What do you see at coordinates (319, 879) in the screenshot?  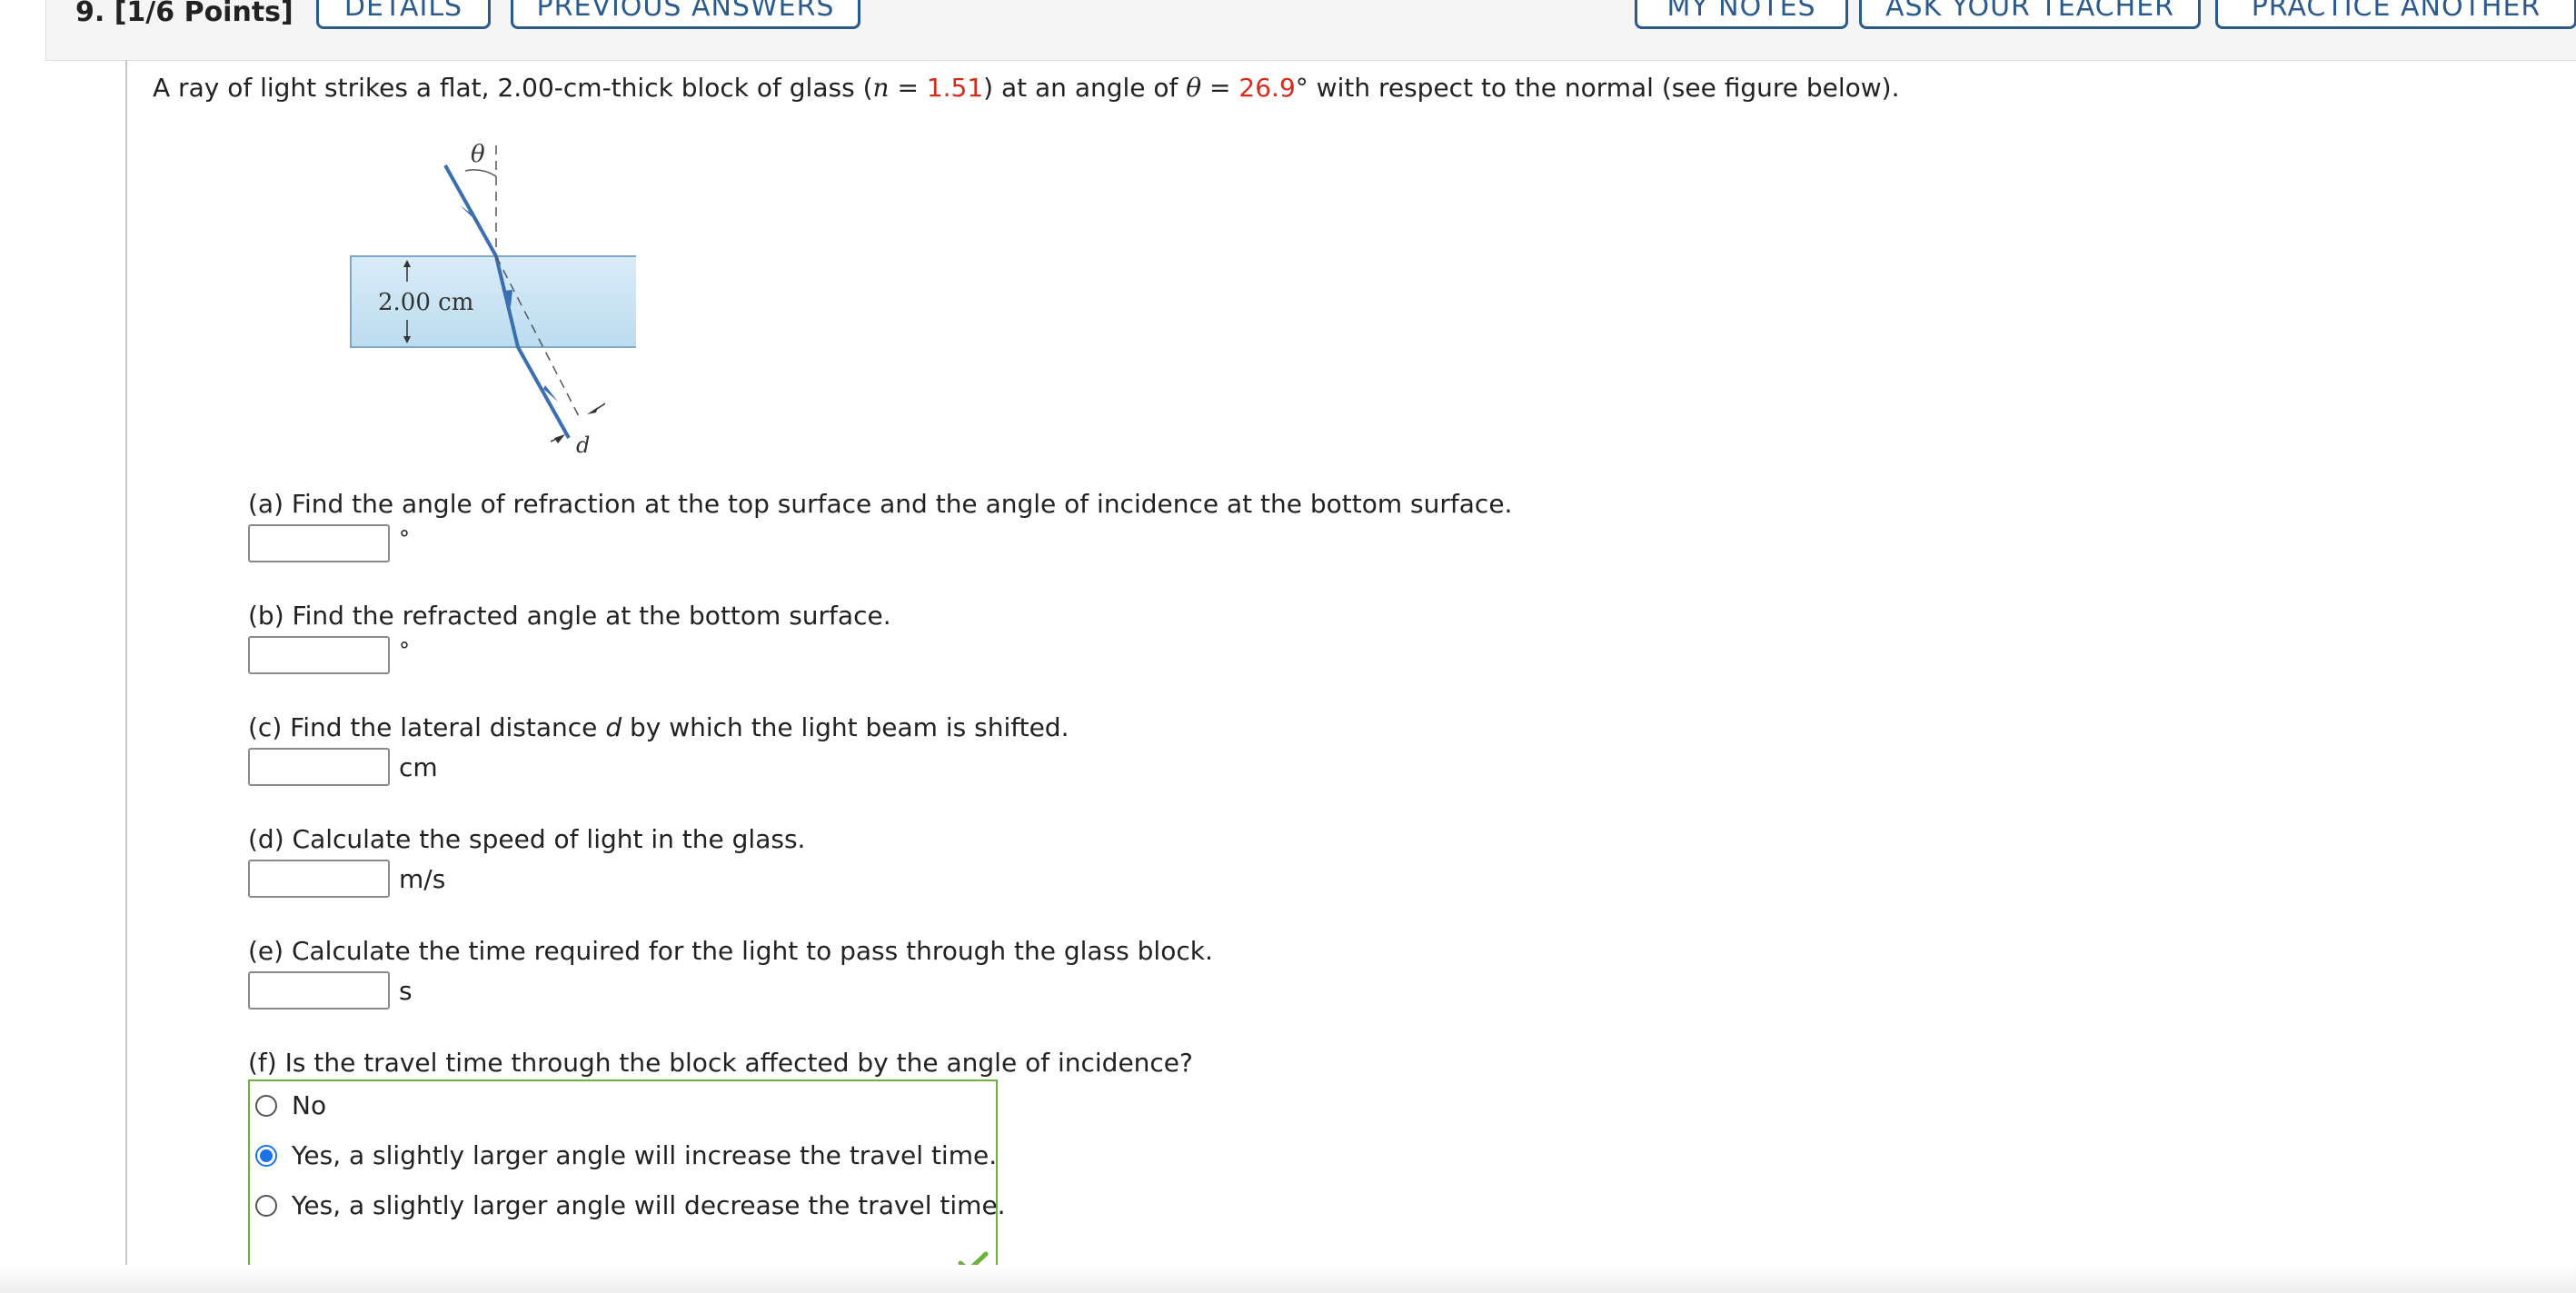 I see `part-d-answer-input` at bounding box center [319, 879].